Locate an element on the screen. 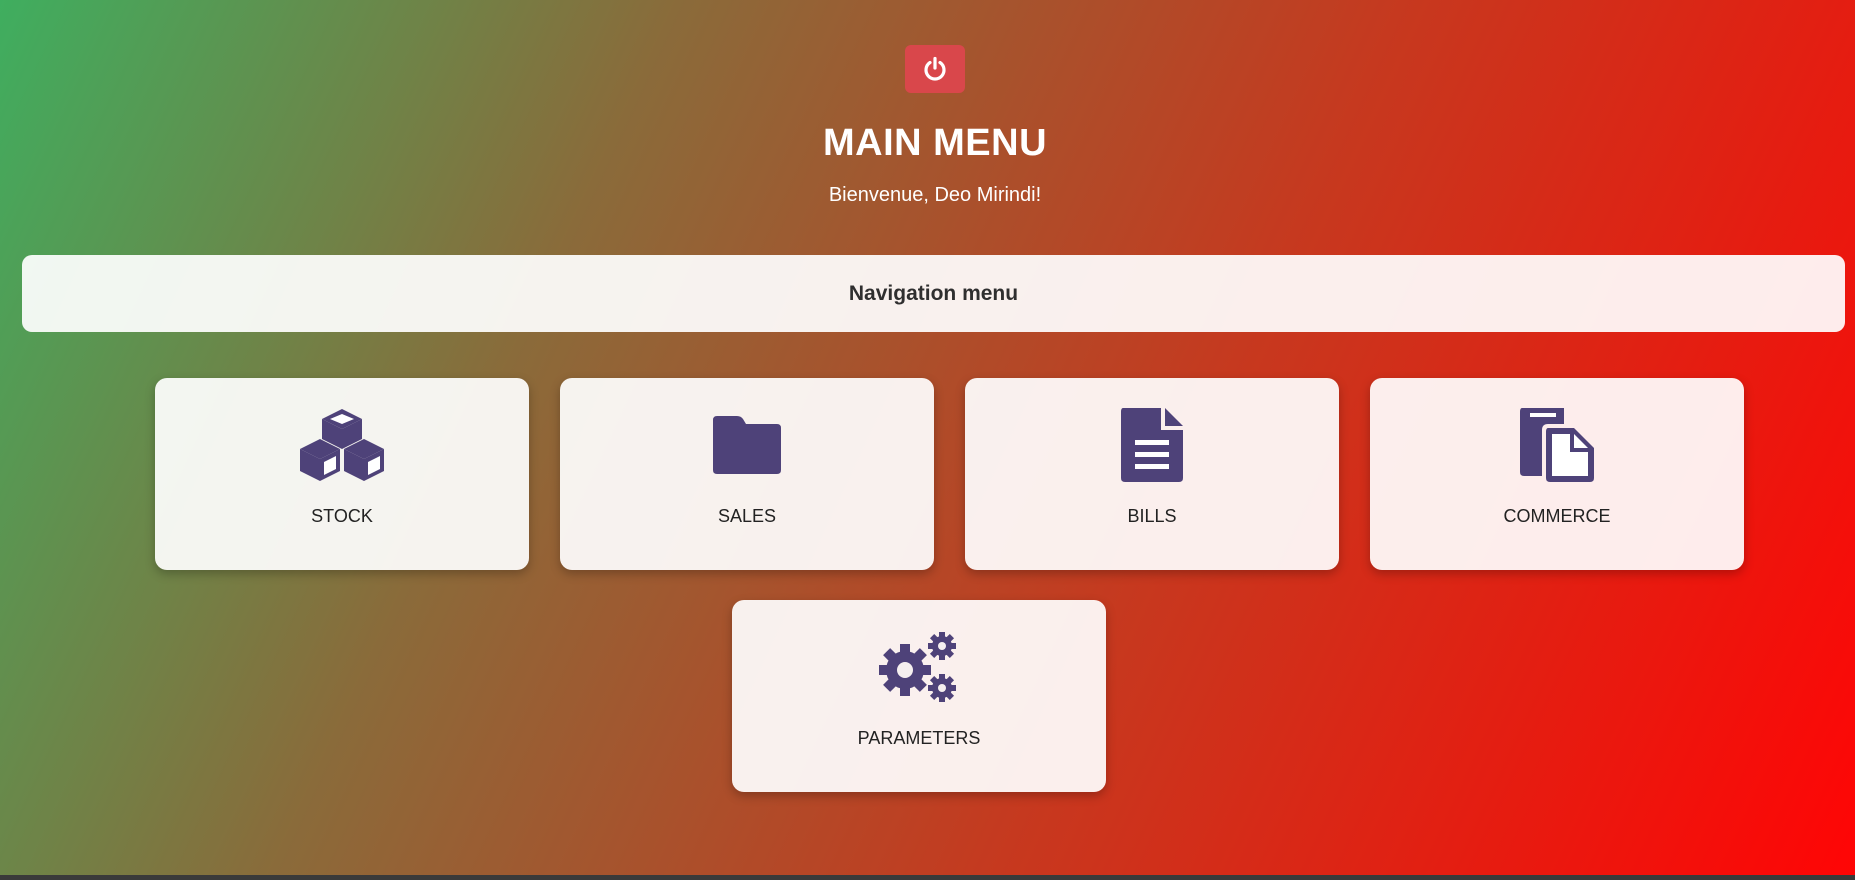 The width and height of the screenshot is (1855, 880). card-label: STOCK is located at coordinates (342, 516).